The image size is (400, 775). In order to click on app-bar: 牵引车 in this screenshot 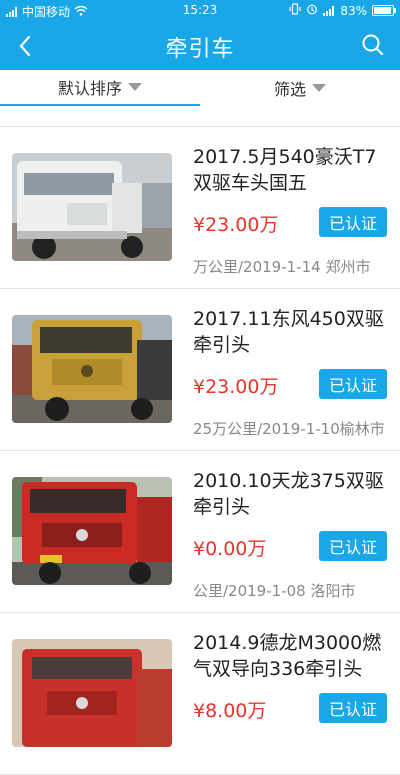, I will do `click(200, 46)`.